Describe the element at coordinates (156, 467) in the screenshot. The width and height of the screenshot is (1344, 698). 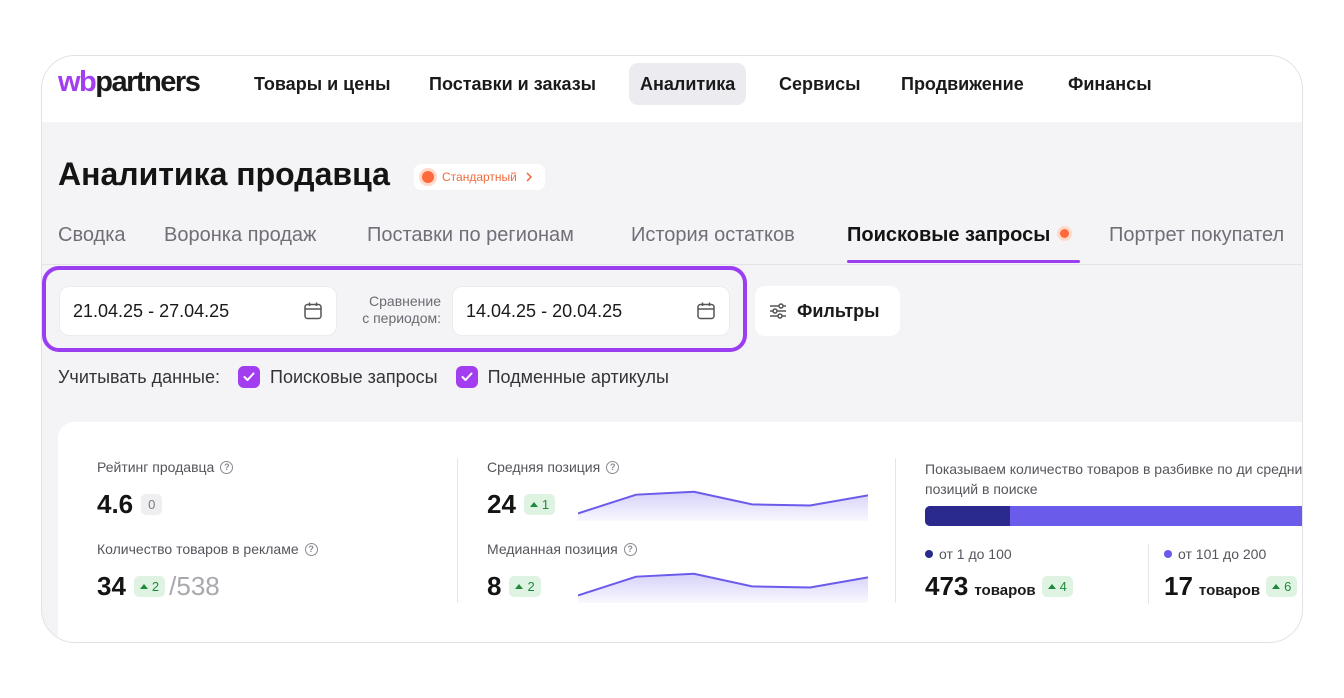
I see `seller-rating-label-text: Рейтинг продавца` at that location.